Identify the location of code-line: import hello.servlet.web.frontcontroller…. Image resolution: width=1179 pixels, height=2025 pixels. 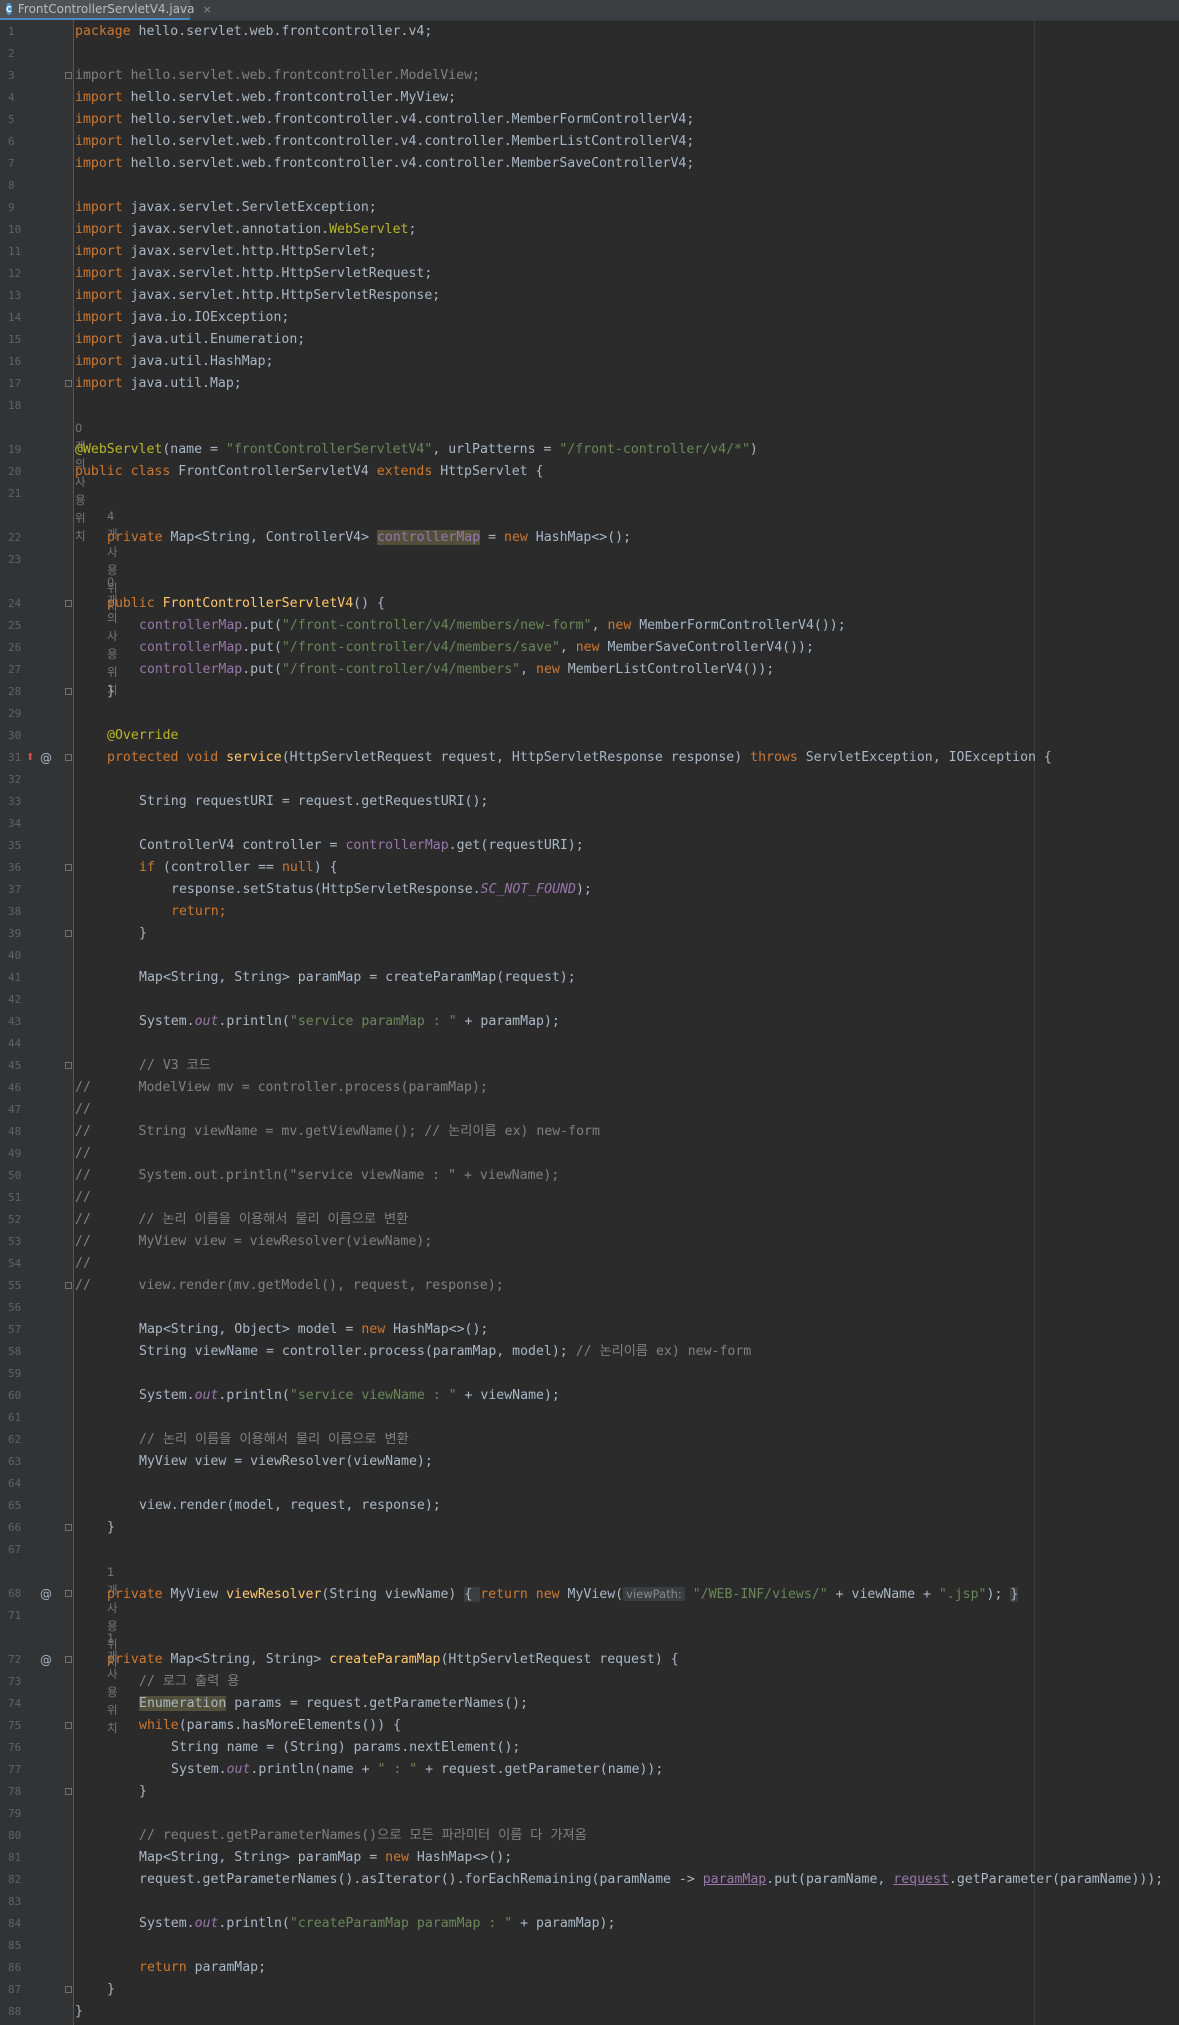
(384, 120).